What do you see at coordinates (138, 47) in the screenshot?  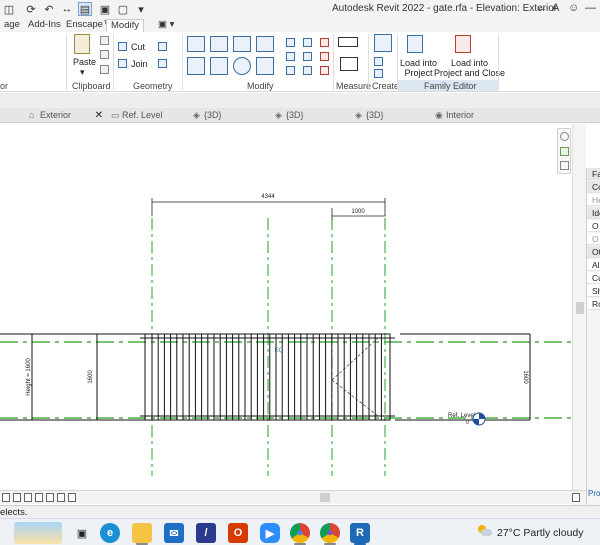 I see `cut-geometry-button: Cut` at bounding box center [138, 47].